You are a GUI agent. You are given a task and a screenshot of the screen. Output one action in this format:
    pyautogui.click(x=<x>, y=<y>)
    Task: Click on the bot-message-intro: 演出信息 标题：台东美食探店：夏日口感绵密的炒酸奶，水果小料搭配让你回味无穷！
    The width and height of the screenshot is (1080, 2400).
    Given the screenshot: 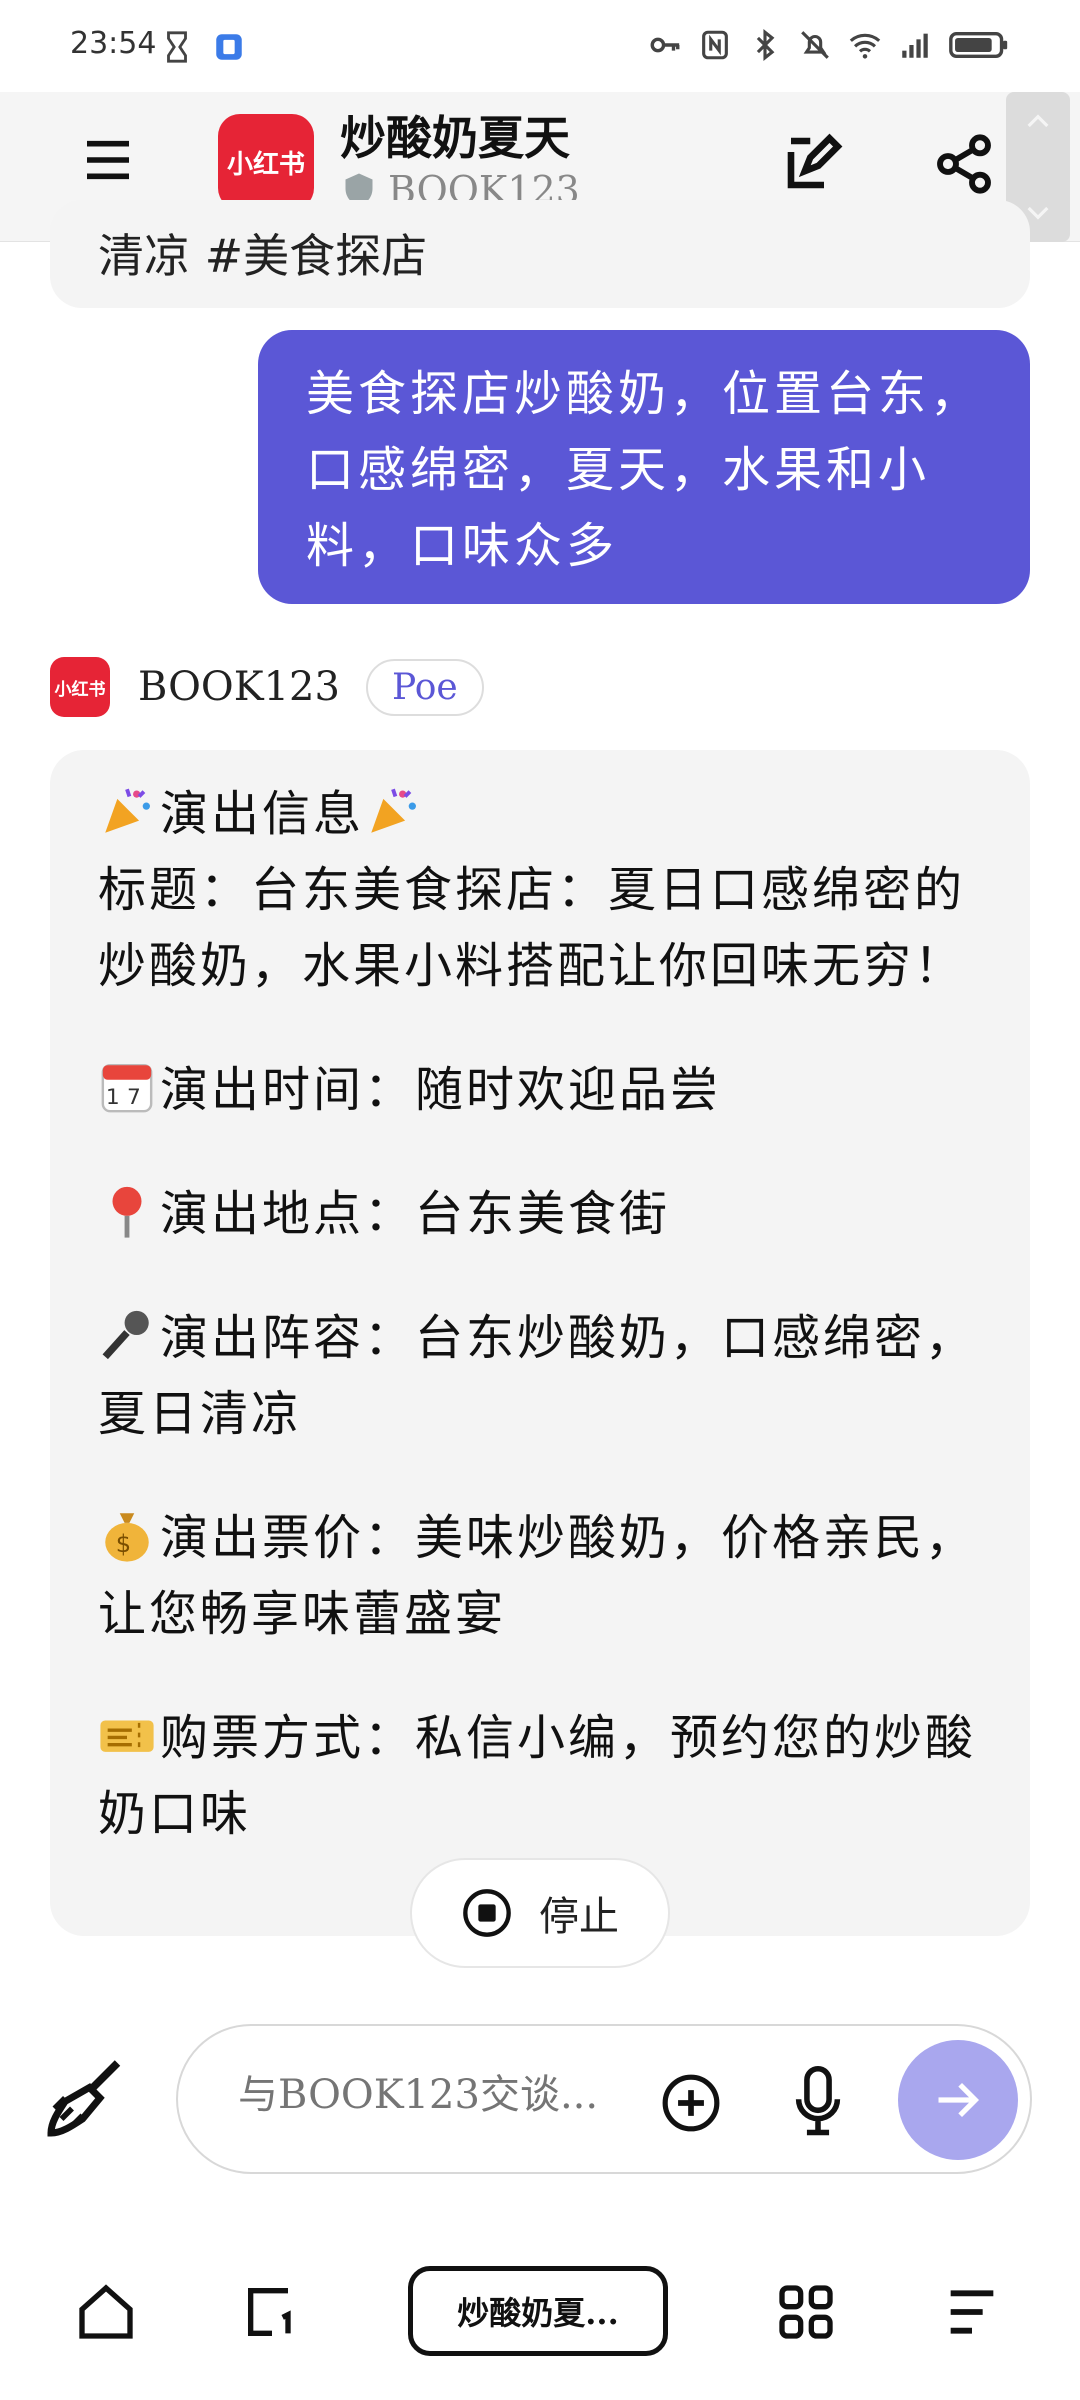 What is the action you would take?
    pyautogui.click(x=540, y=890)
    